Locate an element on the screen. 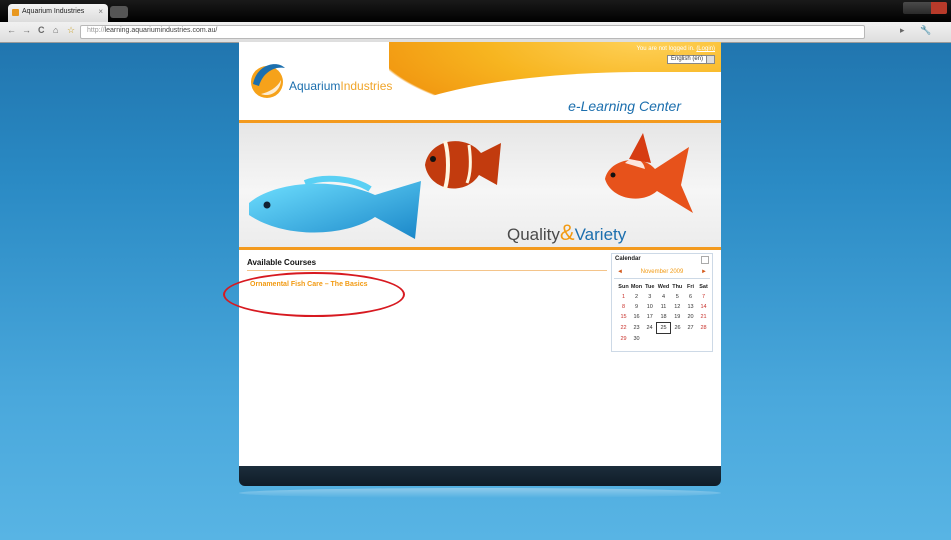 The height and width of the screenshot is (540, 951). bookmark-star-icon: ☆ is located at coordinates (71, 30).